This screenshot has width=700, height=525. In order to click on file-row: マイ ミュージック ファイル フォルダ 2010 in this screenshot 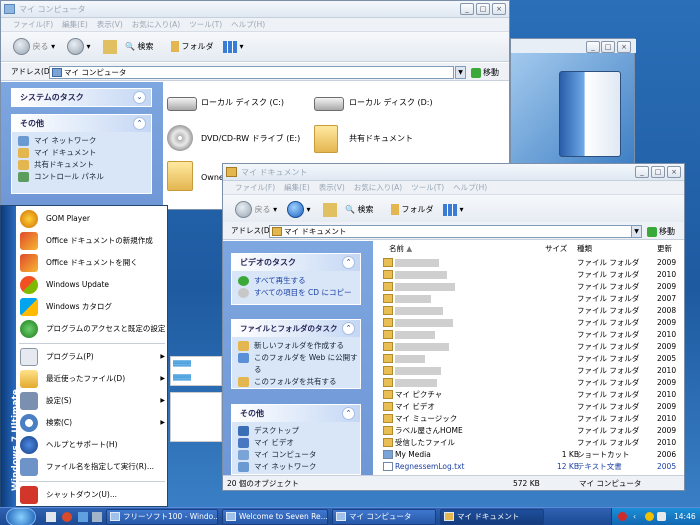, I will do `click(532, 419)`.